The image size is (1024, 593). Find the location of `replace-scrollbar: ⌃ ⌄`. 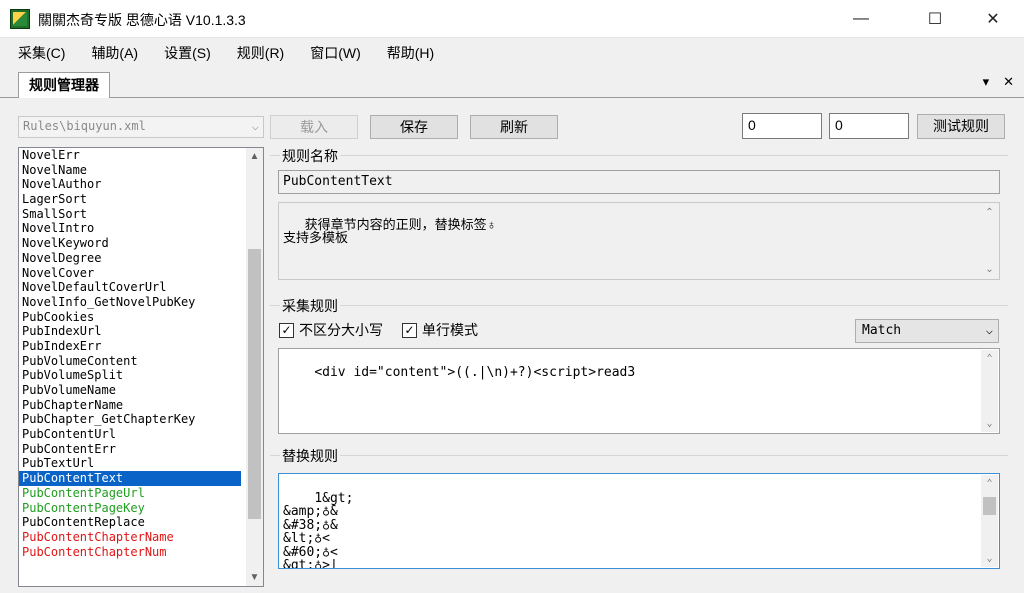

replace-scrollbar: ⌃ ⌄ is located at coordinates (989, 521).